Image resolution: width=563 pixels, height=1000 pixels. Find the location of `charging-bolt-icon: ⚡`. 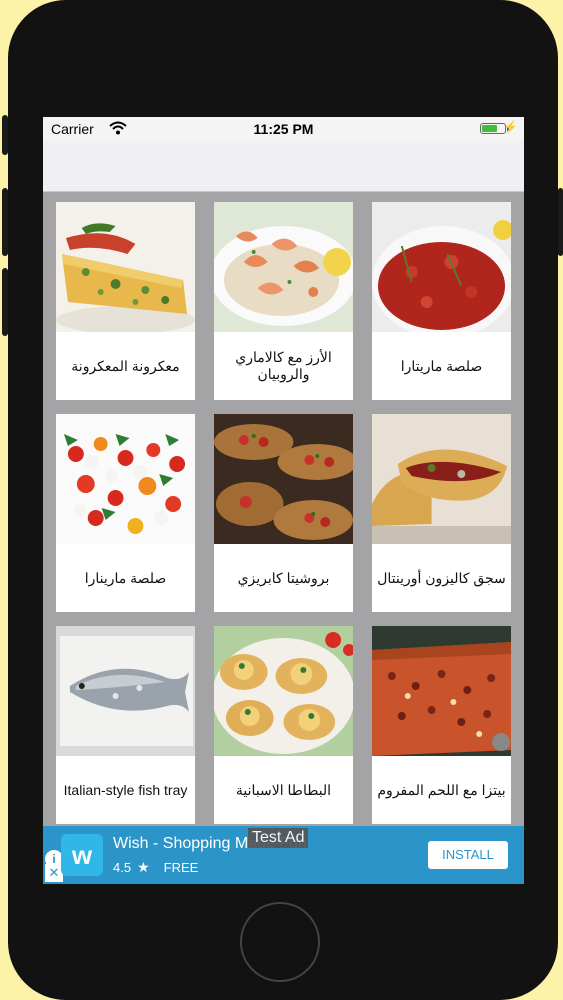

charging-bolt-icon: ⚡ is located at coordinates (510, 127).